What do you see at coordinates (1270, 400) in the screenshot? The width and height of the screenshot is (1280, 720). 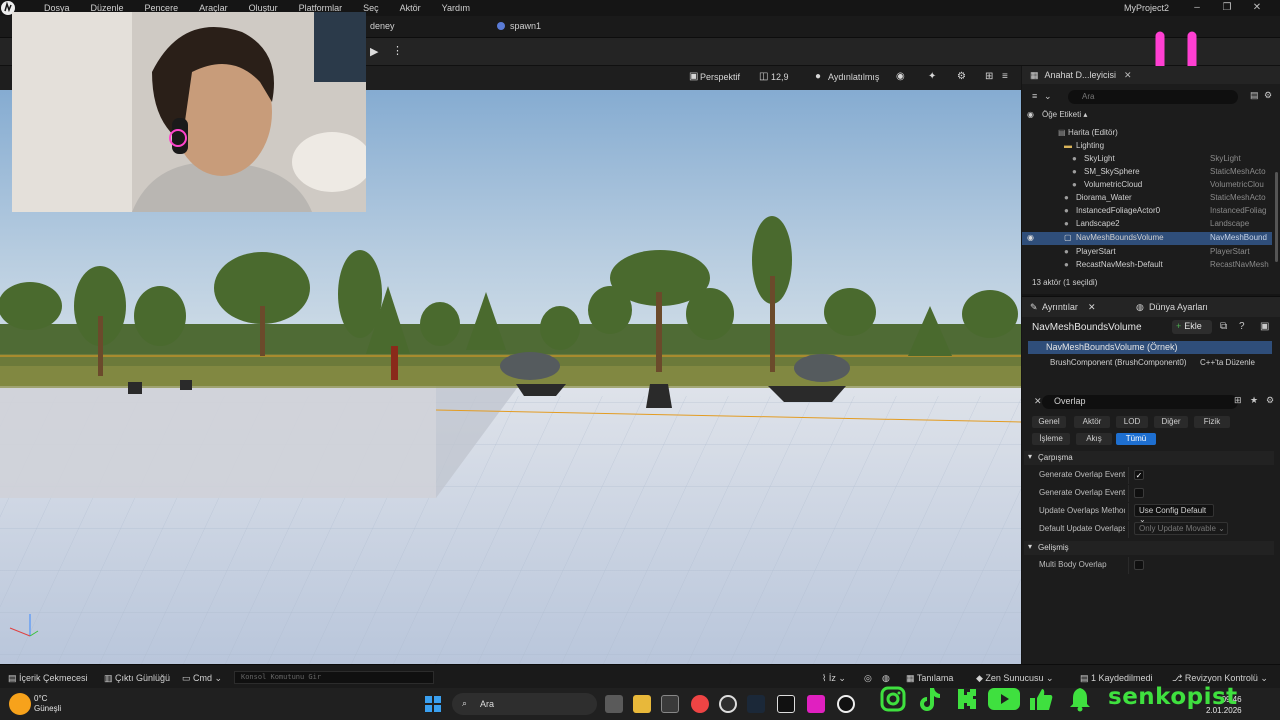 I see `details-settings-gear-icon: ⚙` at bounding box center [1270, 400].